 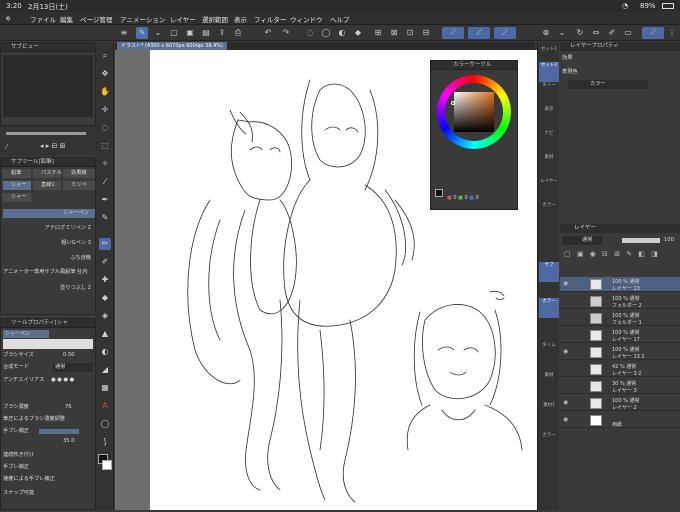 I want to click on tab-color3: カラー, so click(x=549, y=442).